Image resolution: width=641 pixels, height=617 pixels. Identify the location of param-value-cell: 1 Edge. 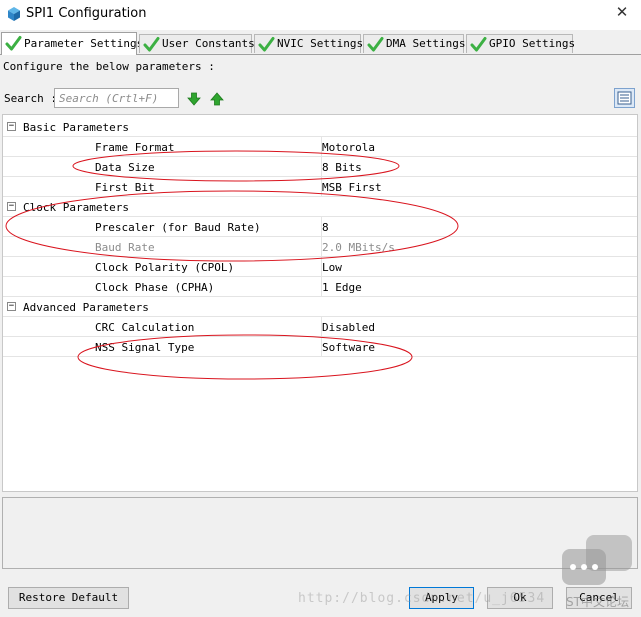
(341, 286).